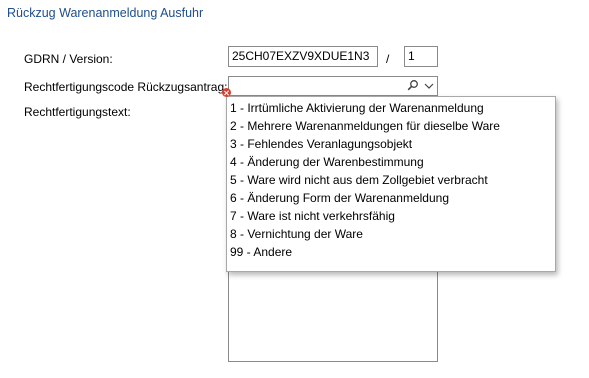  I want to click on dropdown-option-99: 99 - Andere, so click(261, 252).